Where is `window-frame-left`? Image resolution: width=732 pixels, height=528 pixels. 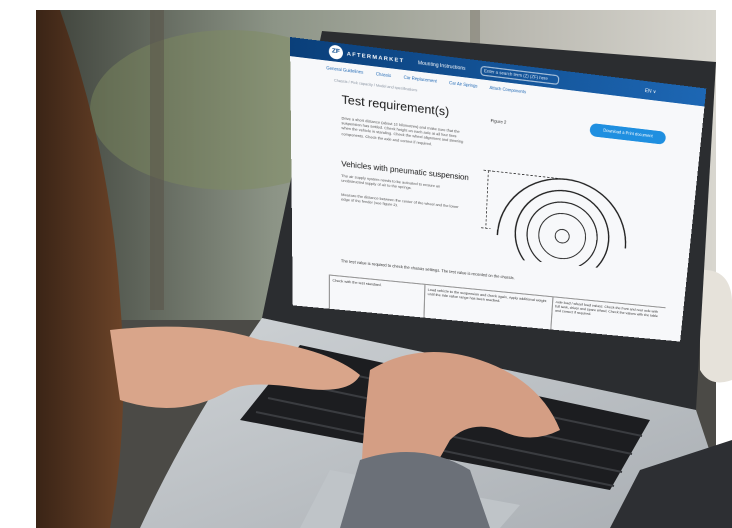
window-frame-left is located at coordinates (157, 160).